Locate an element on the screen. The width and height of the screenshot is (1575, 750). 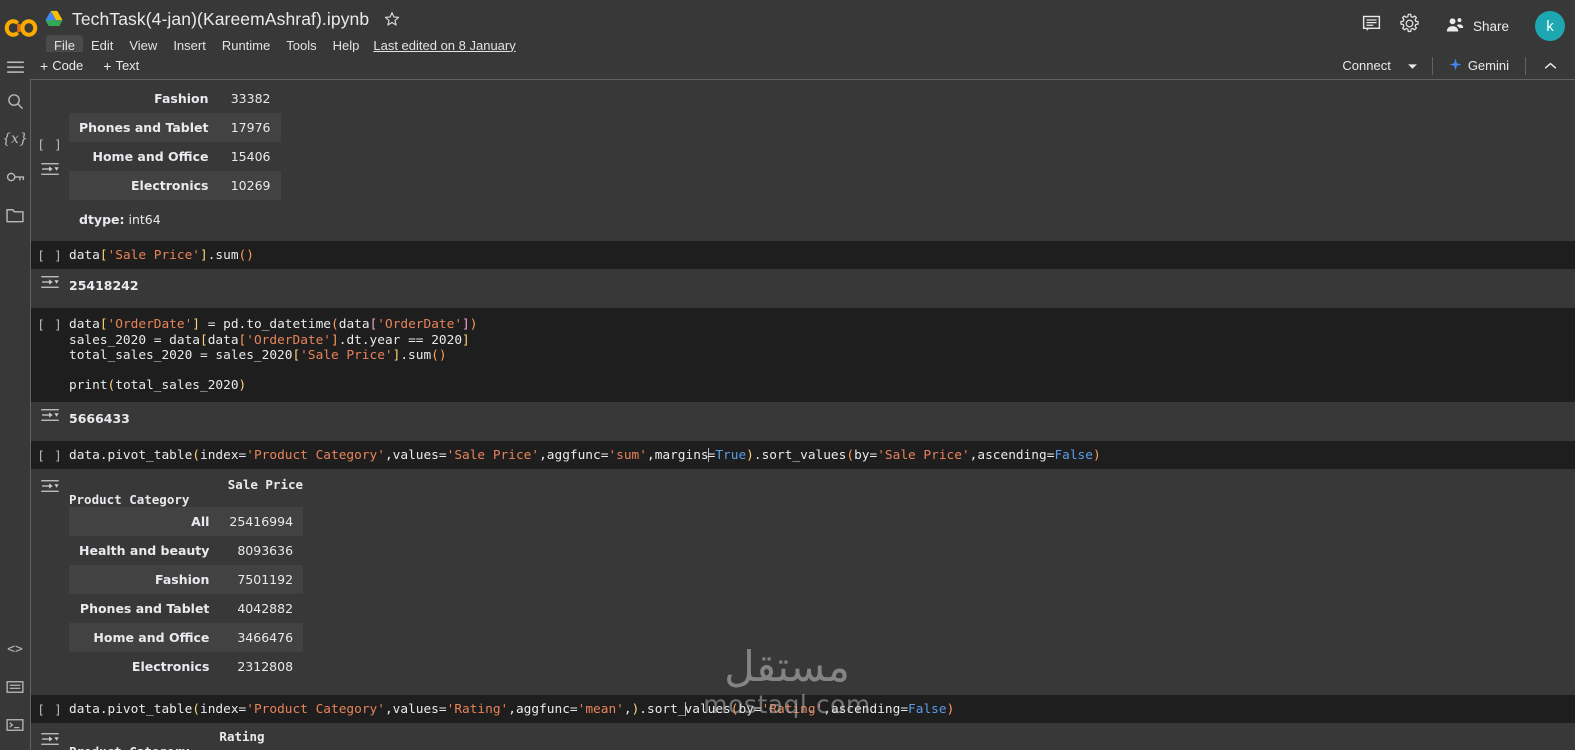
add-text-label: Text is located at coordinates (127, 65).